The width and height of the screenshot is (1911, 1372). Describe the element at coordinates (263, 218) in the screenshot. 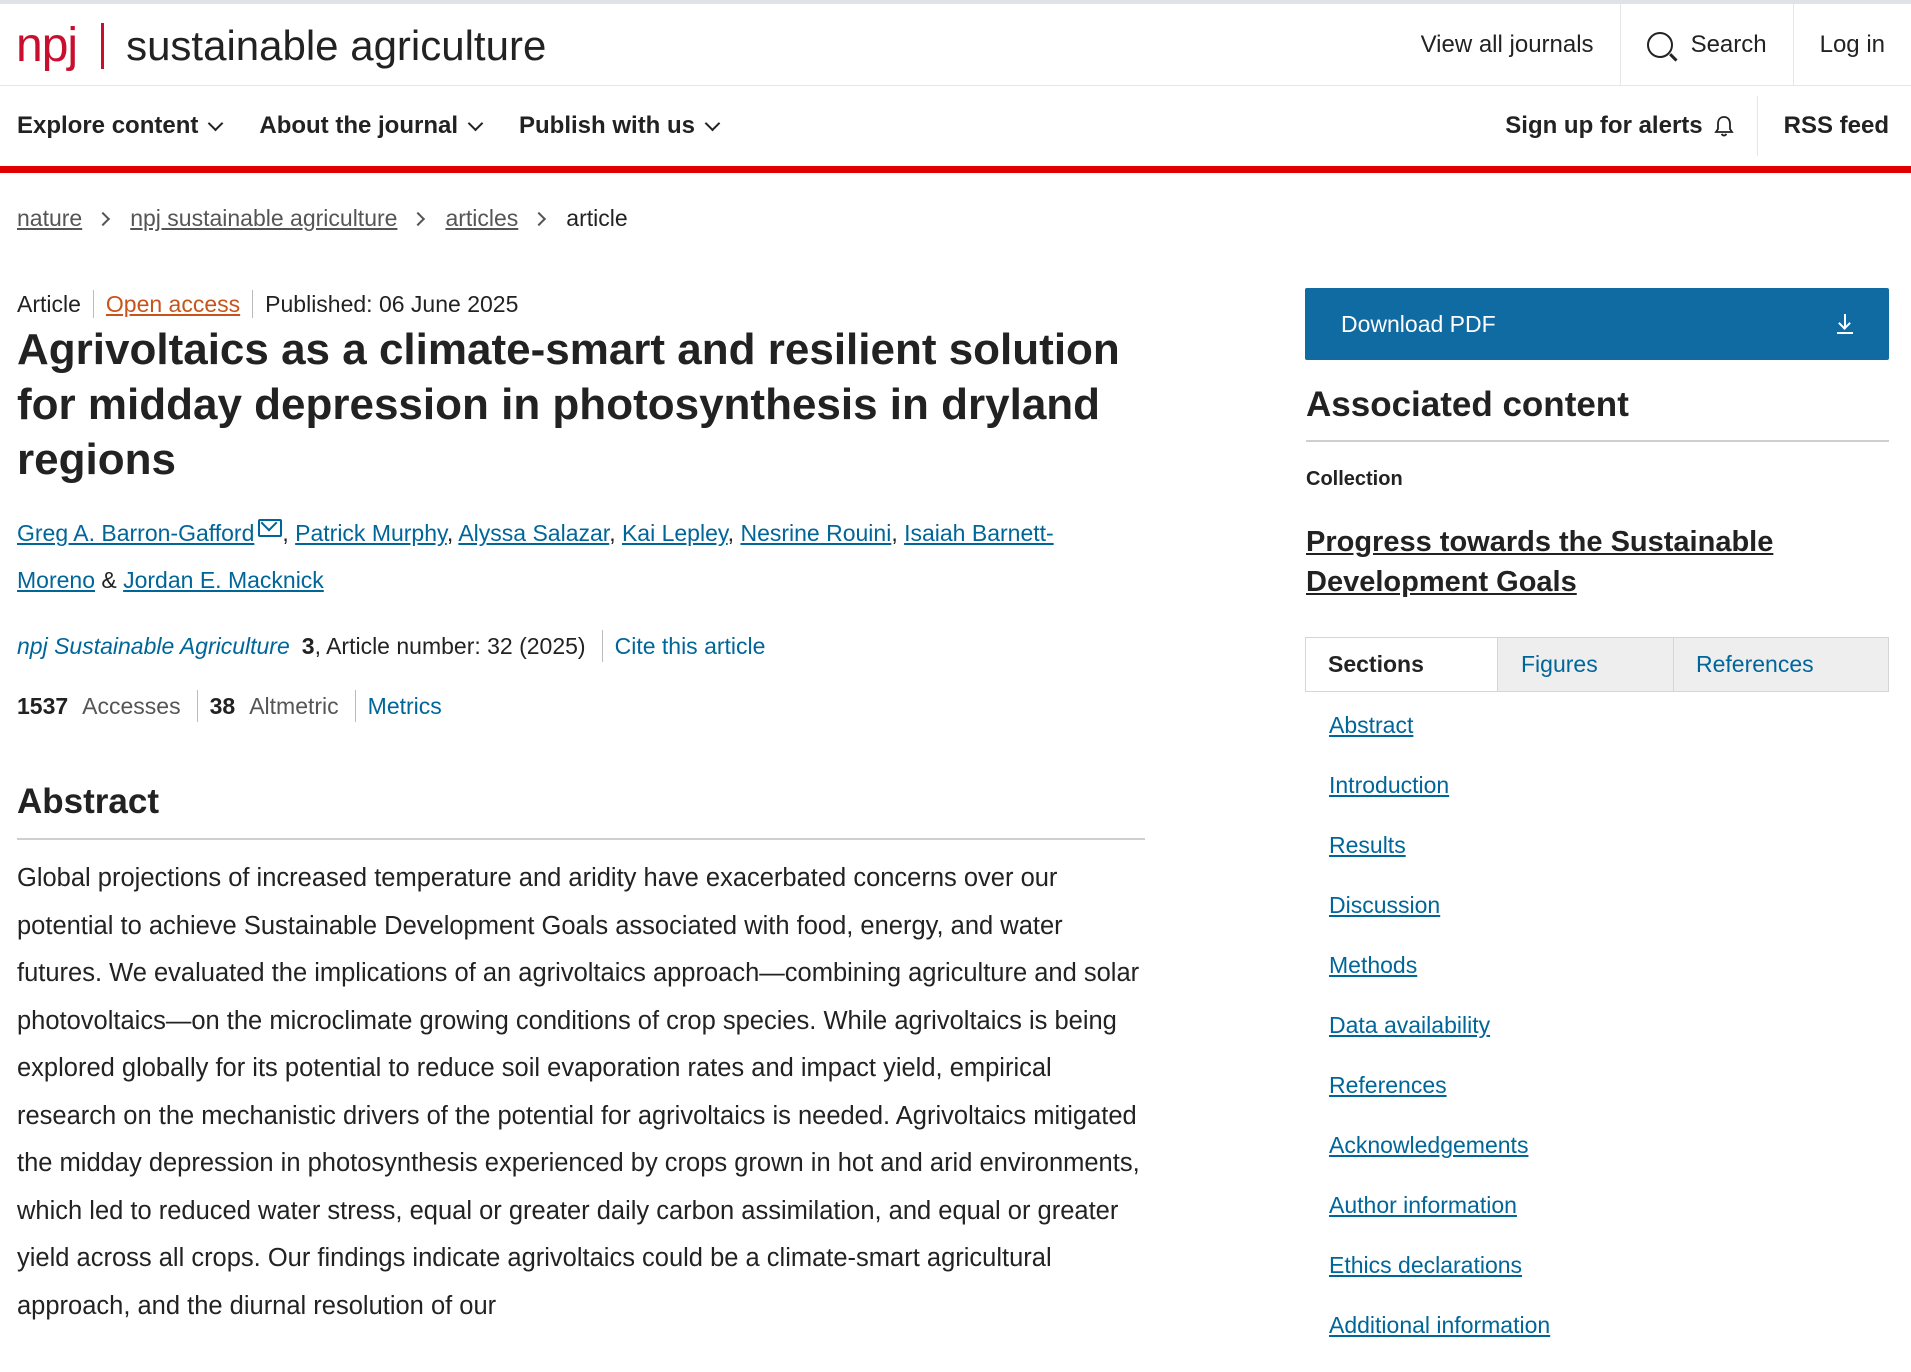

I see `breadcrumb-journal: npj sustainable agriculture` at that location.